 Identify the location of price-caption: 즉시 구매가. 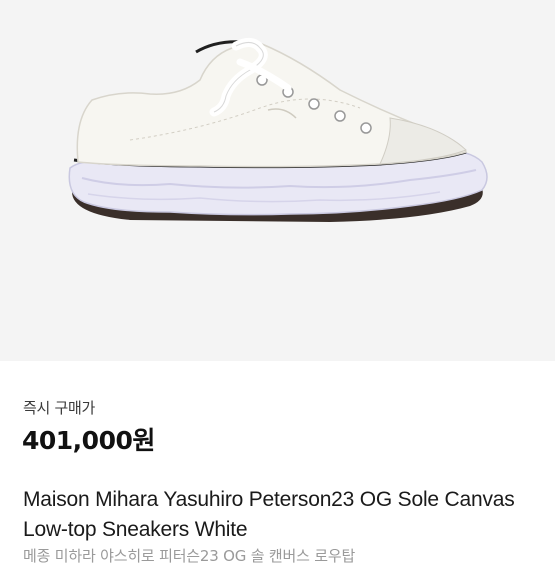
(59, 408).